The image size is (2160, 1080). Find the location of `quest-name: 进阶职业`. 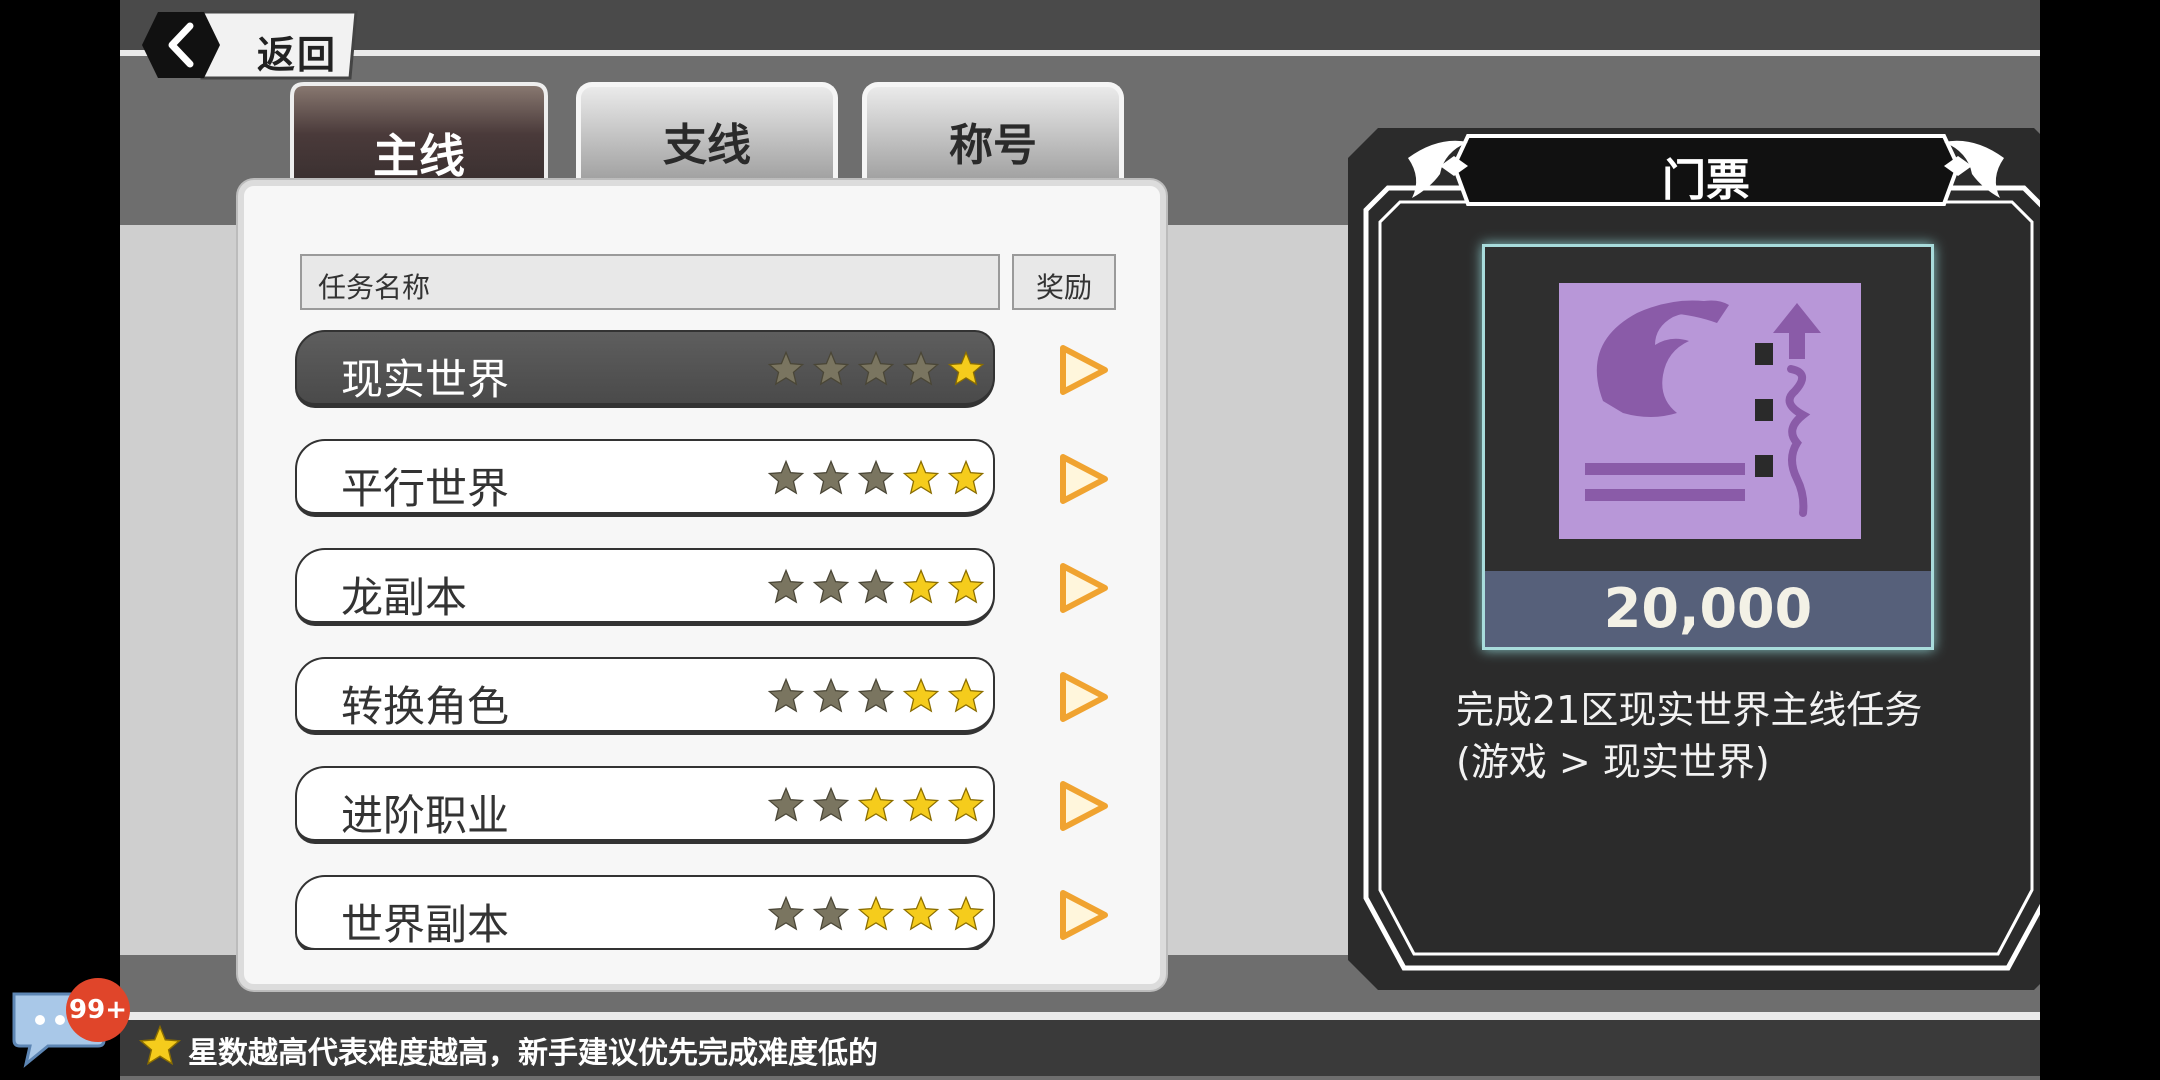

quest-name: 进阶职业 is located at coordinates (425, 815).